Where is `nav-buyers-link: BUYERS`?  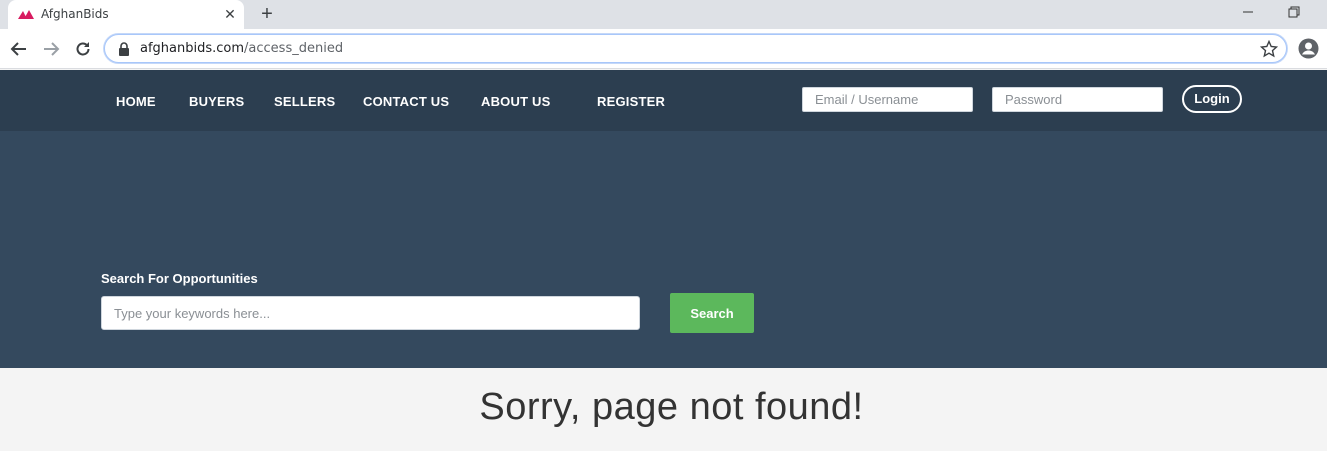
nav-buyers-link: BUYERS is located at coordinates (216, 101).